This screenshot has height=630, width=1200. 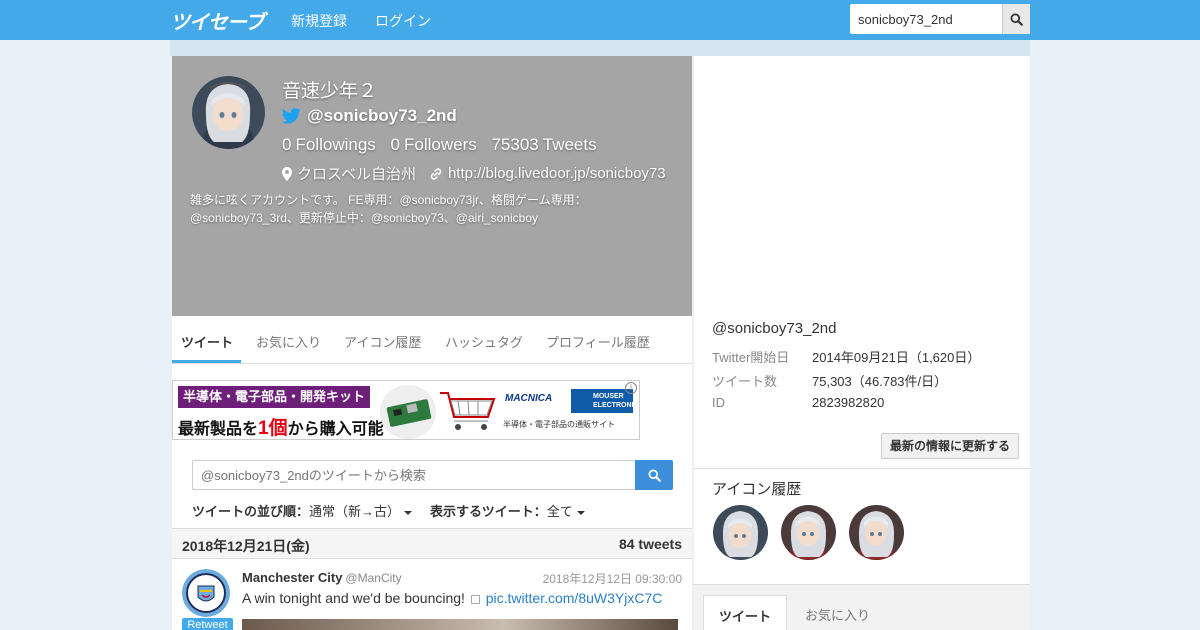 I want to click on info-value-id: 2823982820, so click(x=848, y=402).